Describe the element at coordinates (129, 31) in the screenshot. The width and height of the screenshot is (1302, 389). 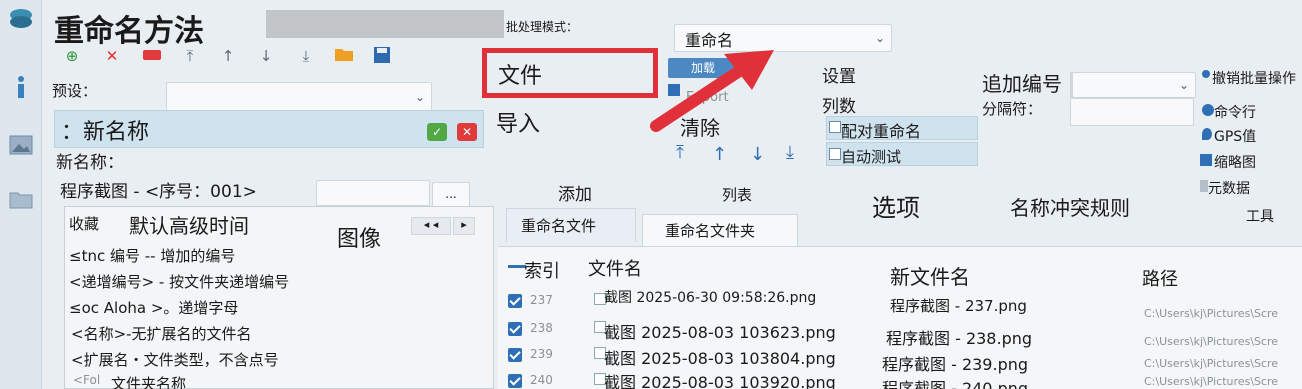
I see `panel-title: 重命名方法` at that location.